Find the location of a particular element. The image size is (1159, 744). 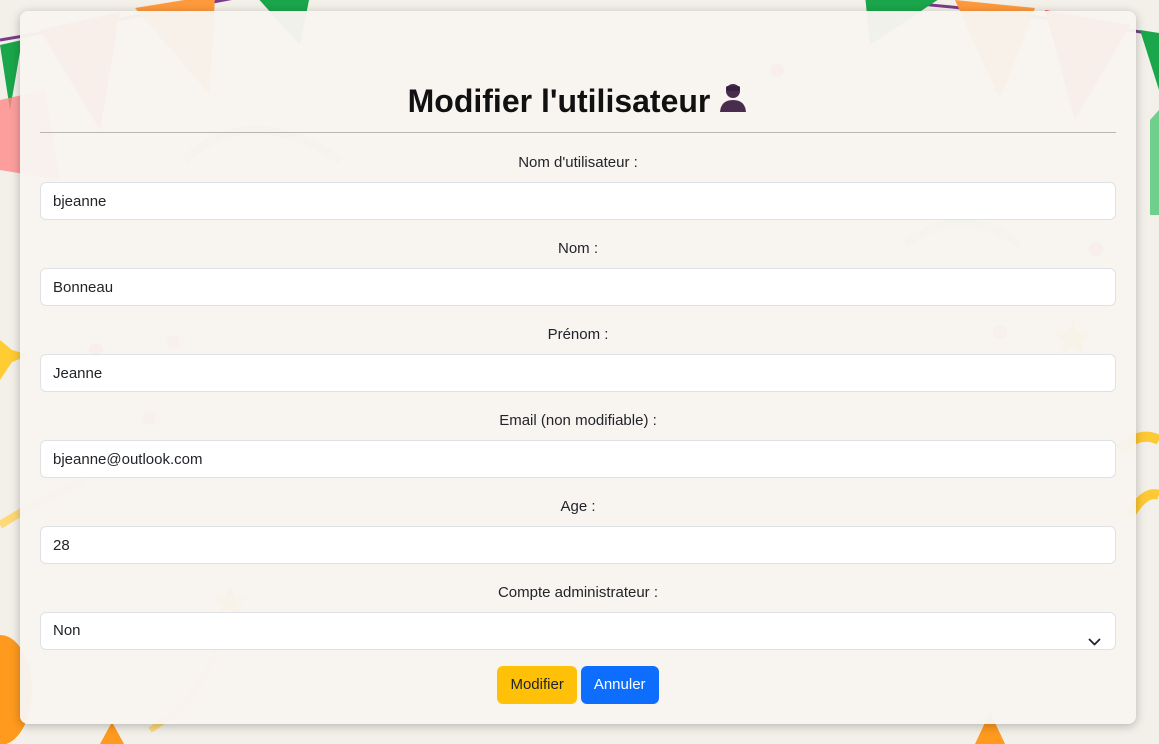

username-label: Nom d'utilisateur : is located at coordinates (578, 162).